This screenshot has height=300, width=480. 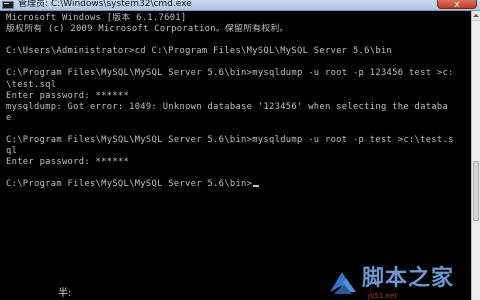 What do you see at coordinates (31, 84) in the screenshot?
I see `console-line: \test.sql` at bounding box center [31, 84].